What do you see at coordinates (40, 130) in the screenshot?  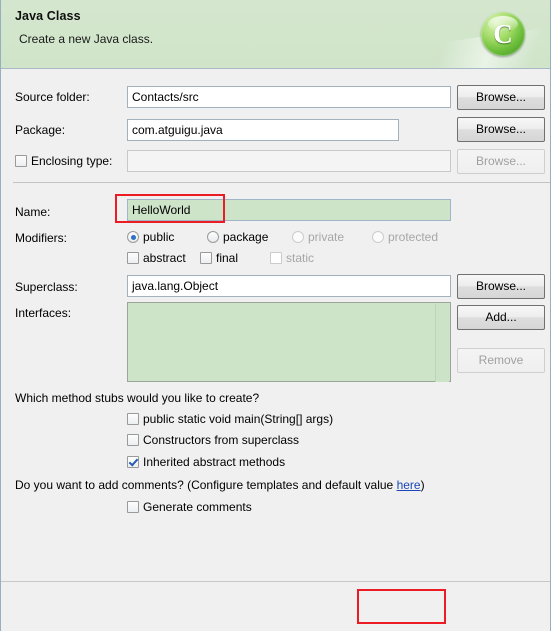 I see `package-label: Package:` at bounding box center [40, 130].